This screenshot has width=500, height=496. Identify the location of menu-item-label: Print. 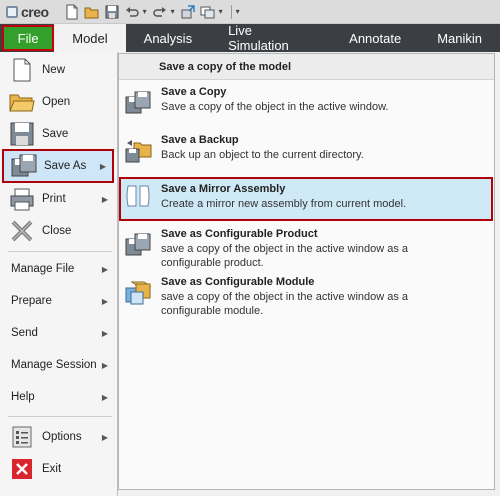
(54, 199).